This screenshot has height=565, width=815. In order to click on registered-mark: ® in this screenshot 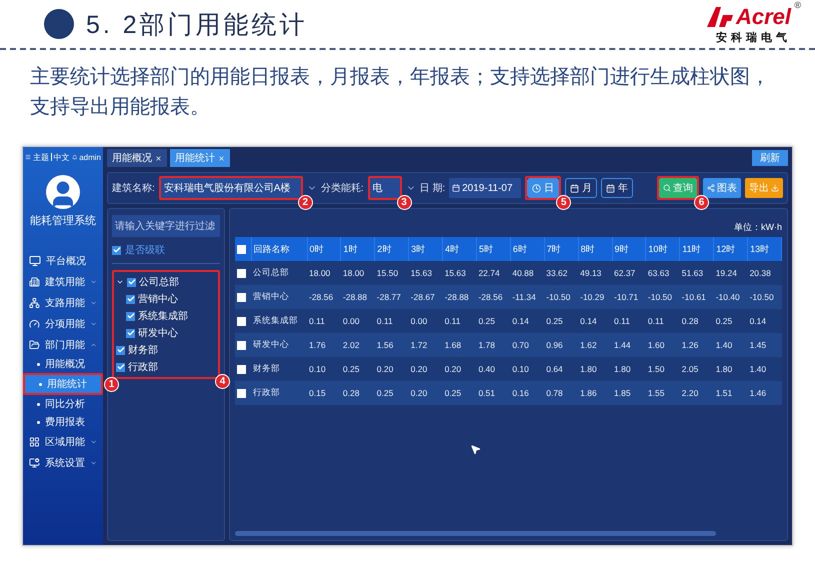, I will do `click(797, 5)`.